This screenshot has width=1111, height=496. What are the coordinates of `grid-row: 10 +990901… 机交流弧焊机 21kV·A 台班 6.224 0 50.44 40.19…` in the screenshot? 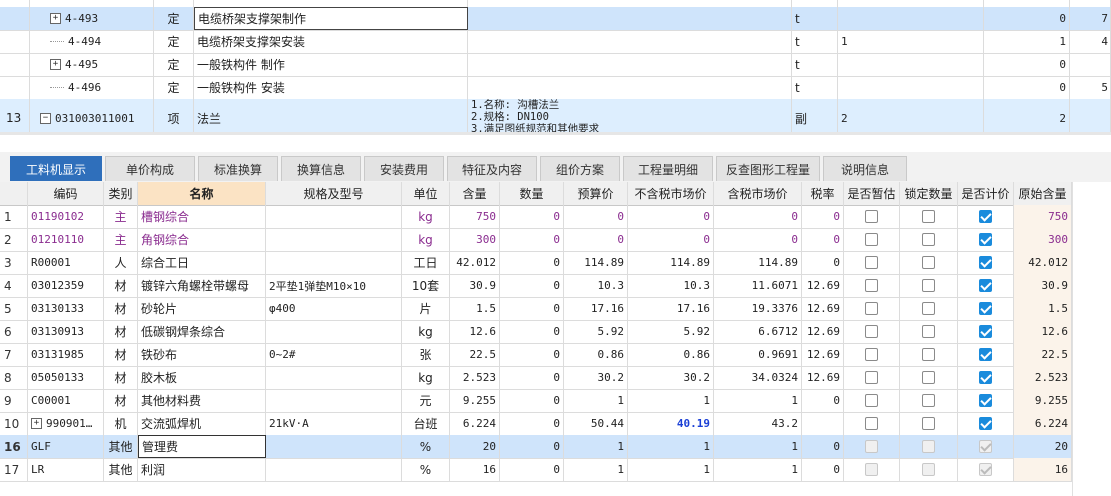 It's located at (536, 424).